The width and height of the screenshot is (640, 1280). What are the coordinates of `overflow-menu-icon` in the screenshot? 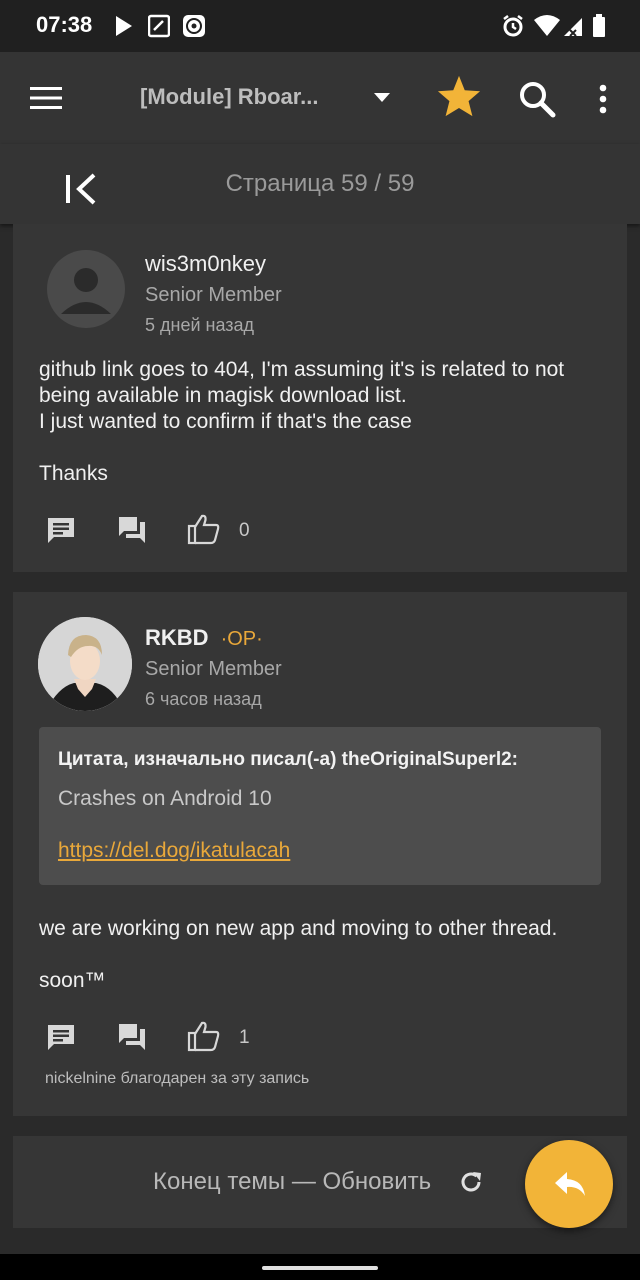 It's located at (603, 99).